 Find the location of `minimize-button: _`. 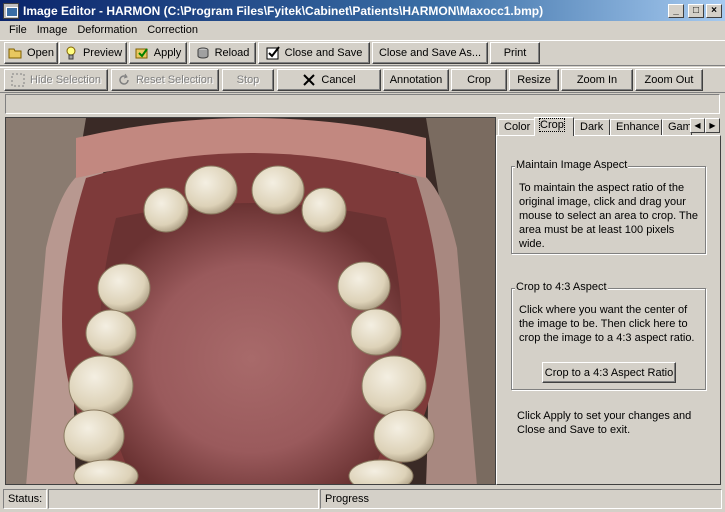

minimize-button: _ is located at coordinates (676, 10).